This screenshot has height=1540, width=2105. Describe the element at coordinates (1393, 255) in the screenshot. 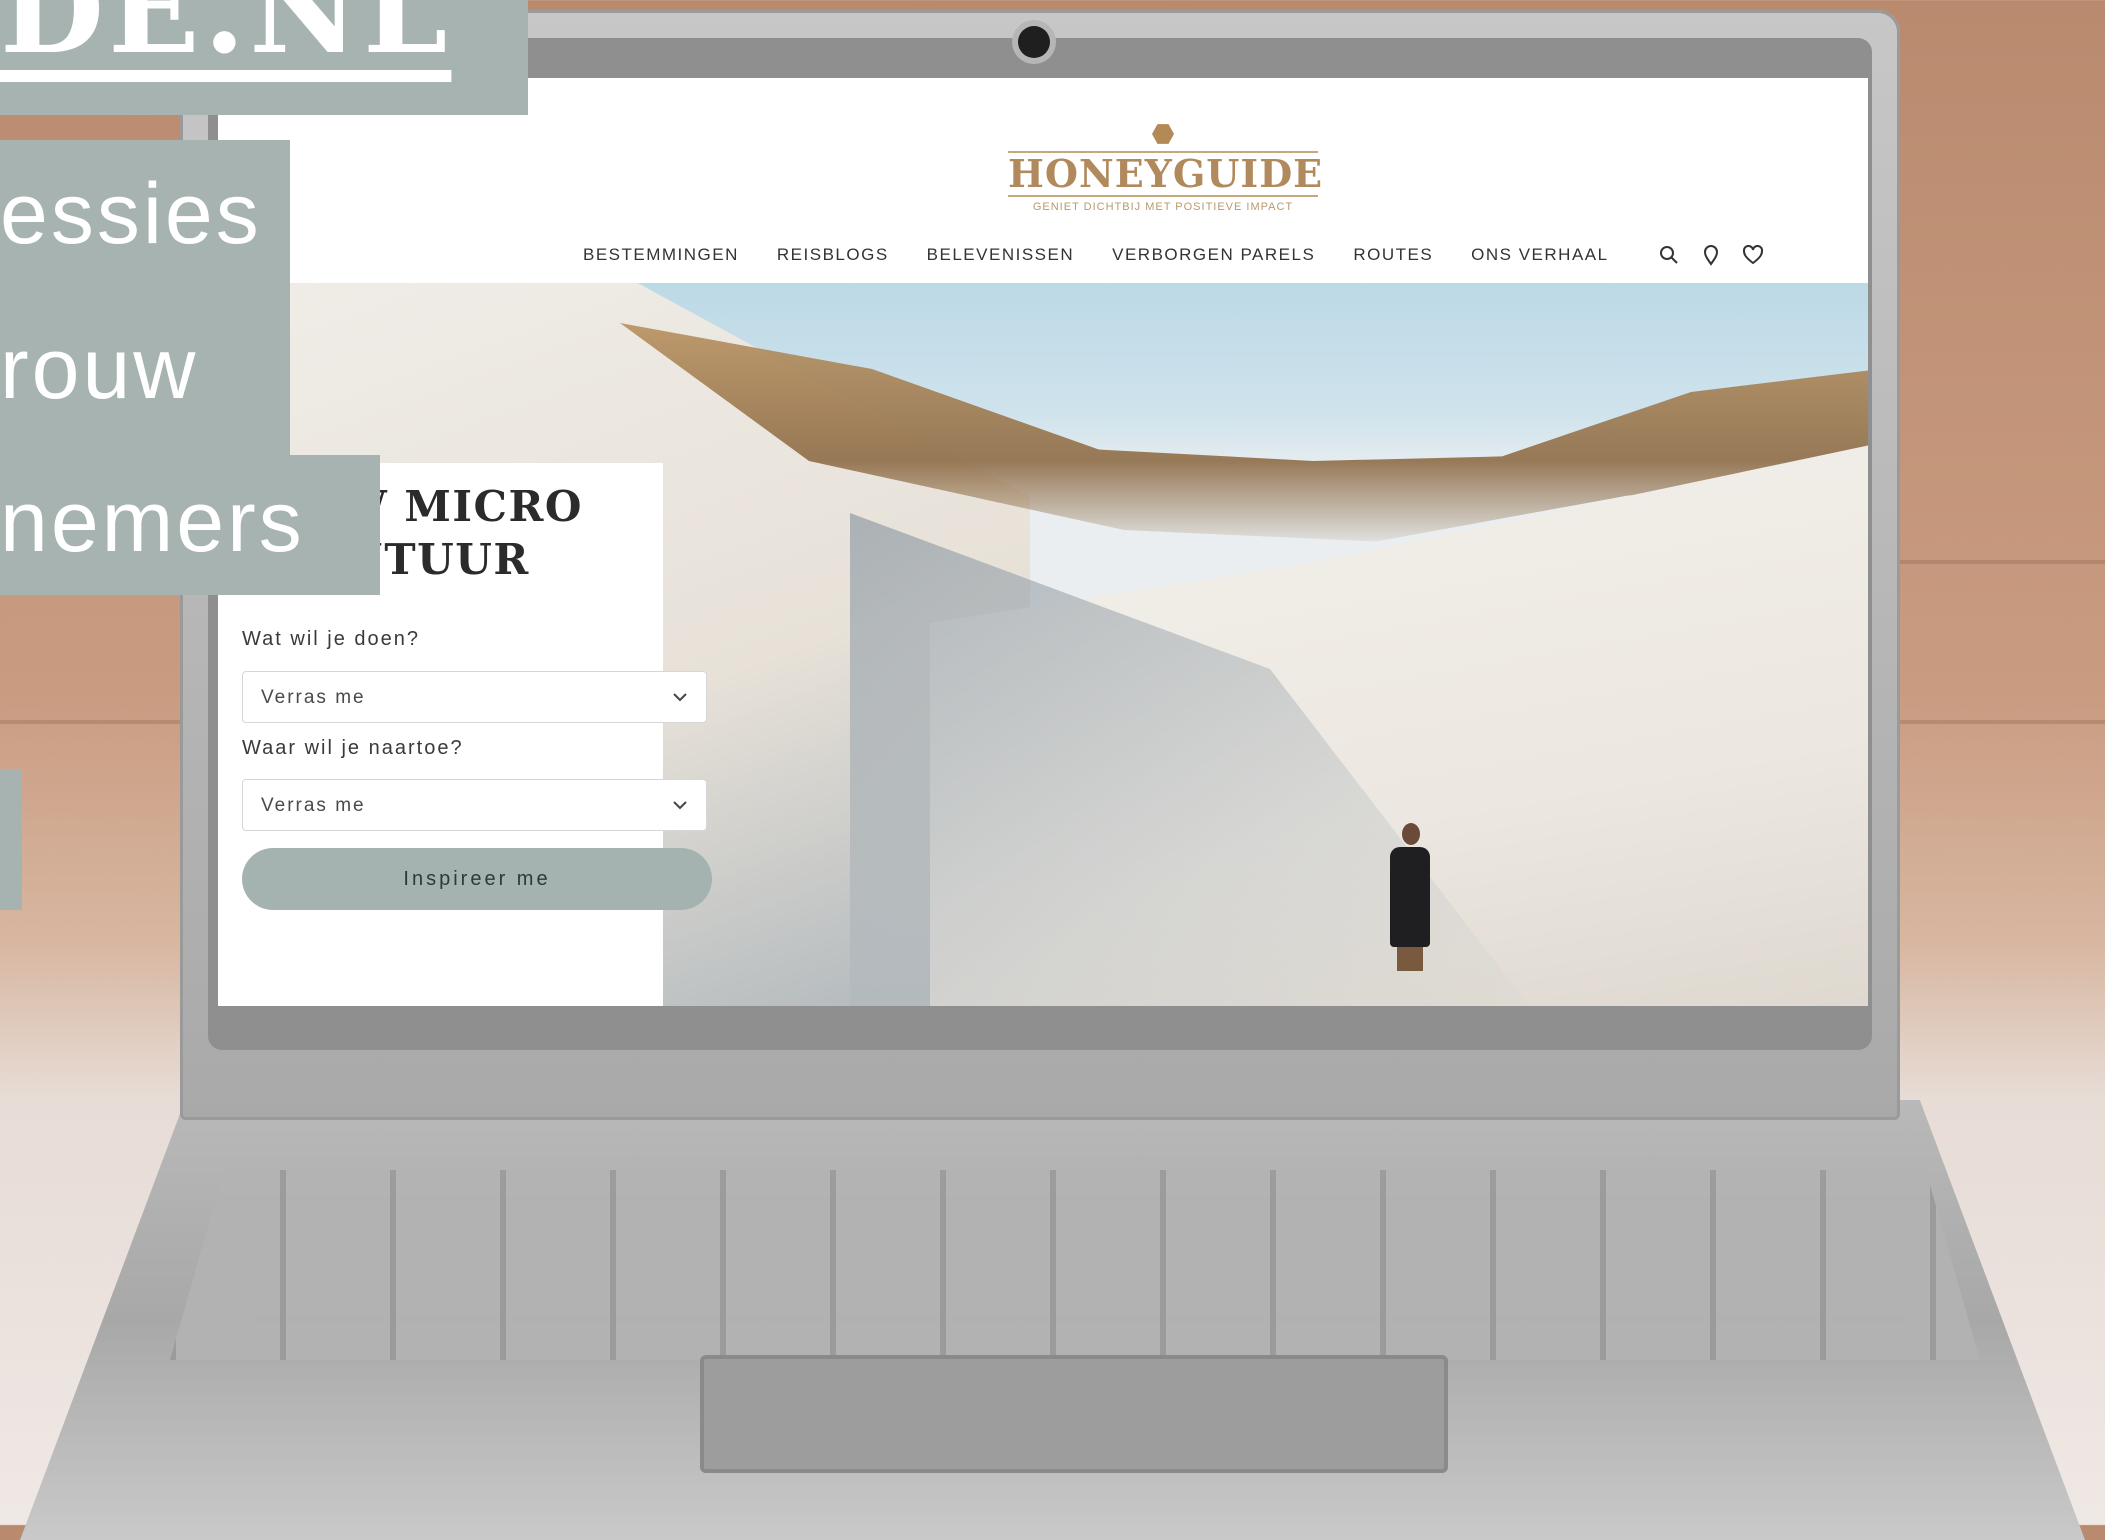

I see `nav-routes: ROUTES` at that location.